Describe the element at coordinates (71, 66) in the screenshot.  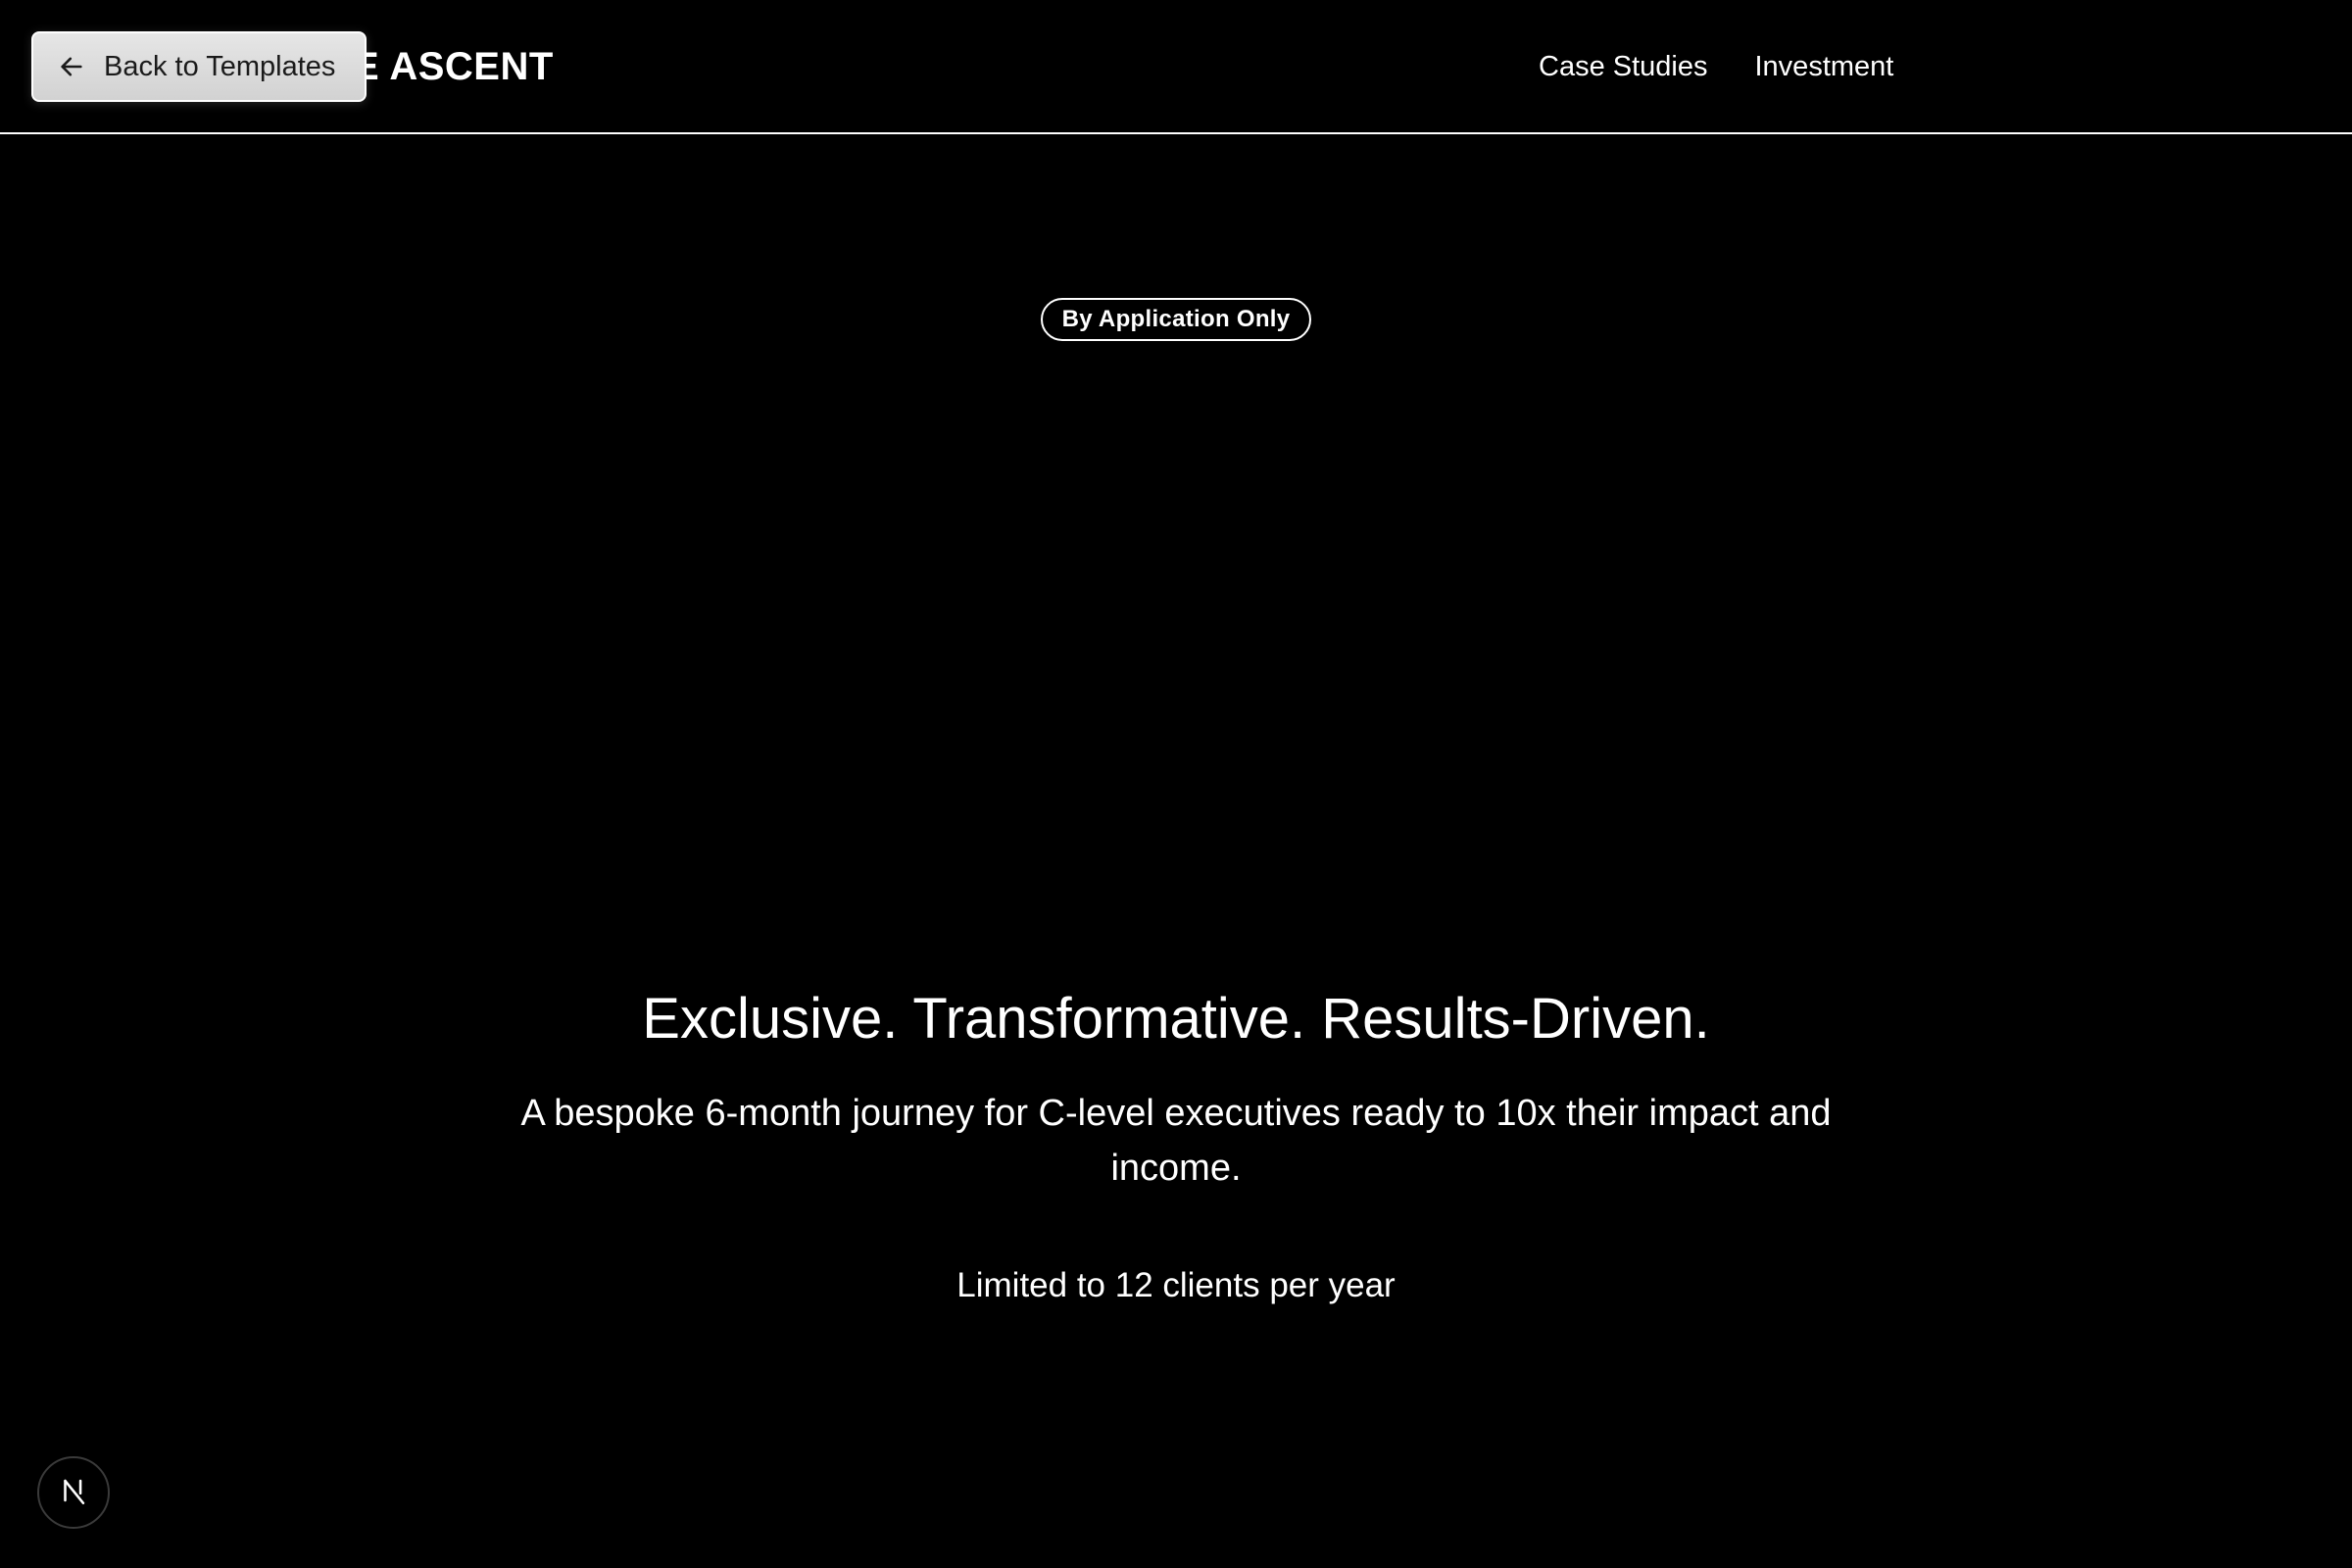
I see `arrow-left-icon` at that location.